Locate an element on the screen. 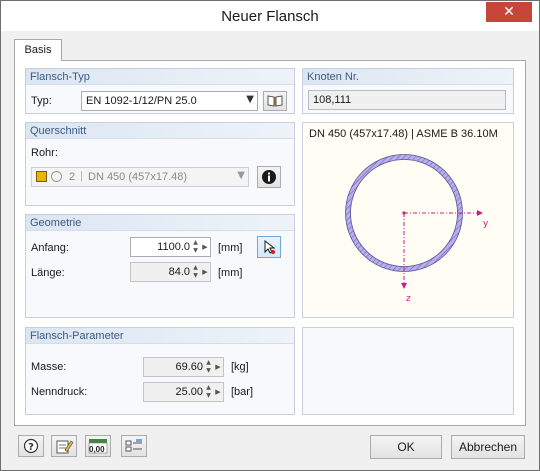 The height and width of the screenshot is (471, 540). edit-button is located at coordinates (64, 446).